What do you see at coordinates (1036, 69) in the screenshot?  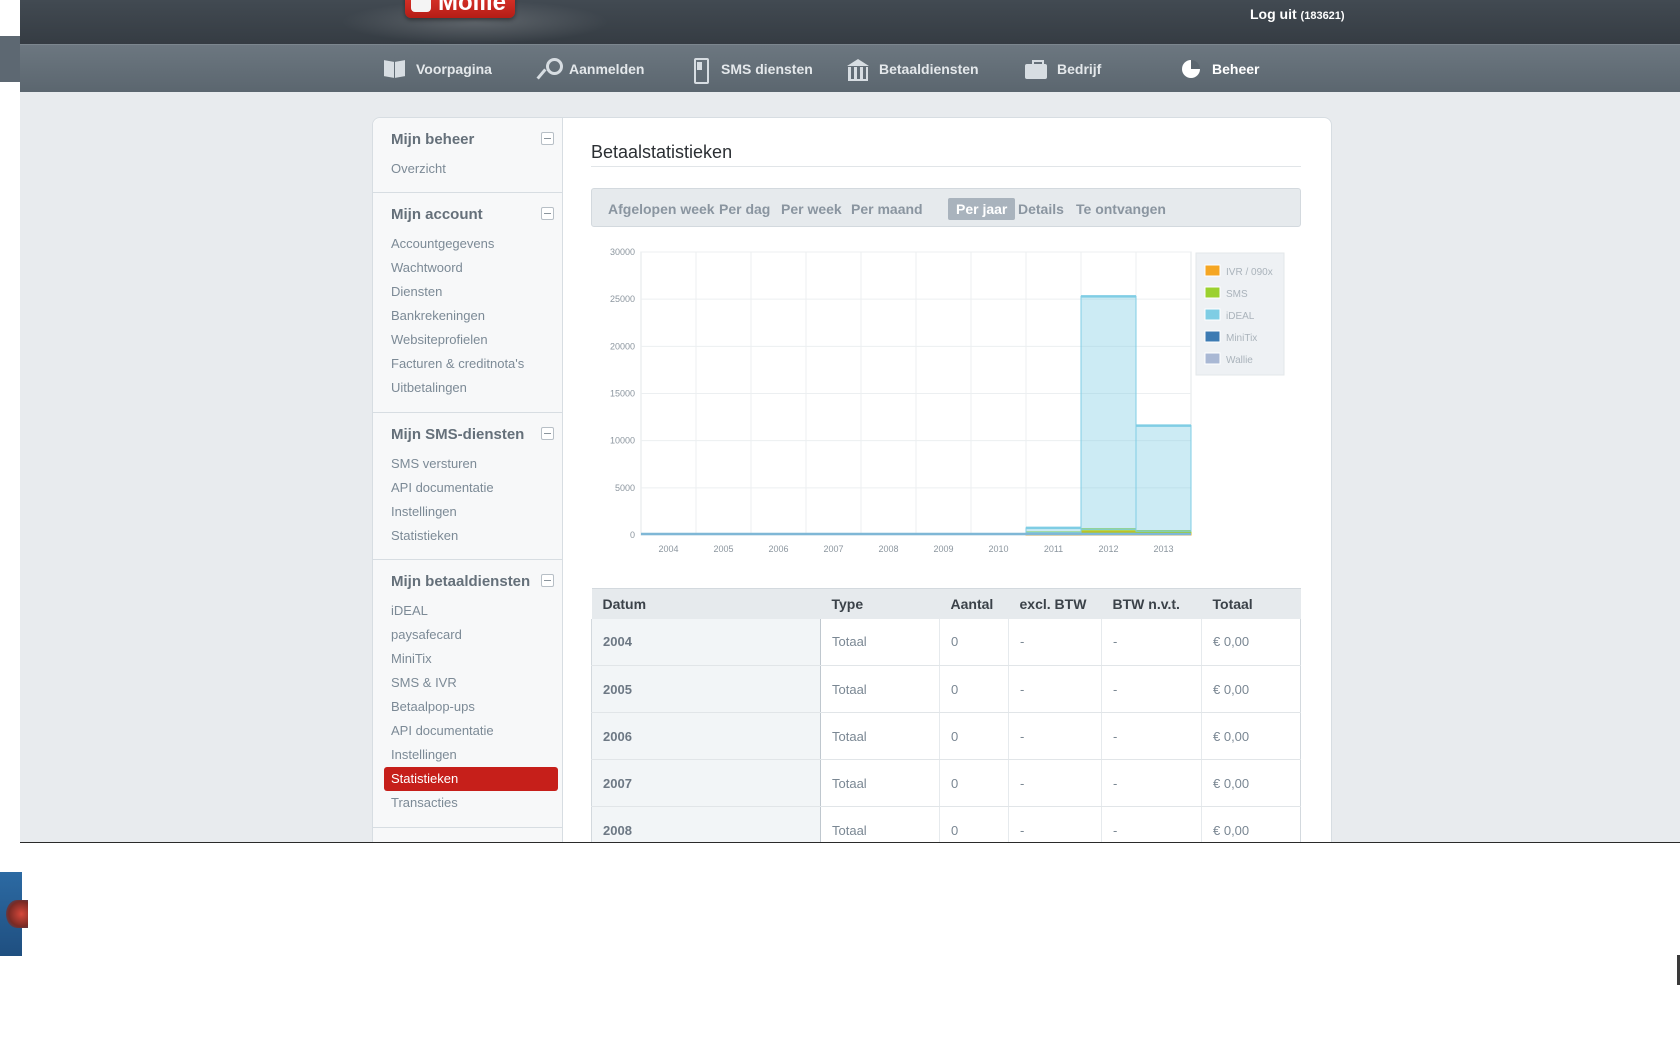 I see `briefcase-icon` at bounding box center [1036, 69].